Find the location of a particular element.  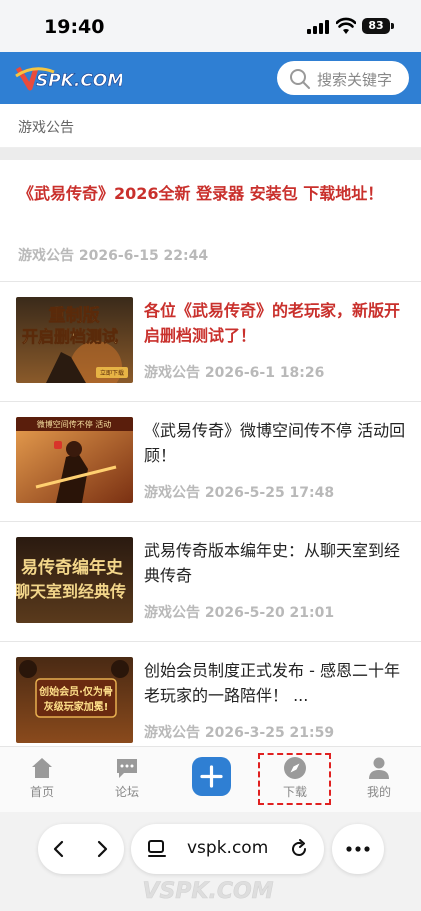

history-nav is located at coordinates (81, 849).